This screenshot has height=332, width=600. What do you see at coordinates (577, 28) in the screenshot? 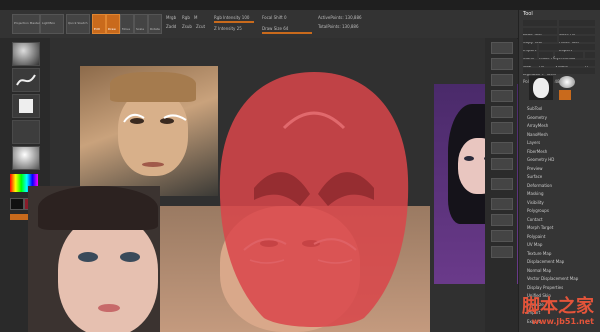
I see `save-as-button: Save As` at bounding box center [577, 28].